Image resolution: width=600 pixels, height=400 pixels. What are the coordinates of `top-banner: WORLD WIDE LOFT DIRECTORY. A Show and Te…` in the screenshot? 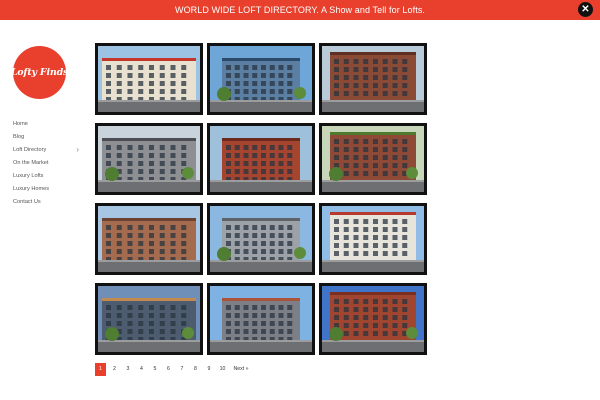 It's located at (300, 10).